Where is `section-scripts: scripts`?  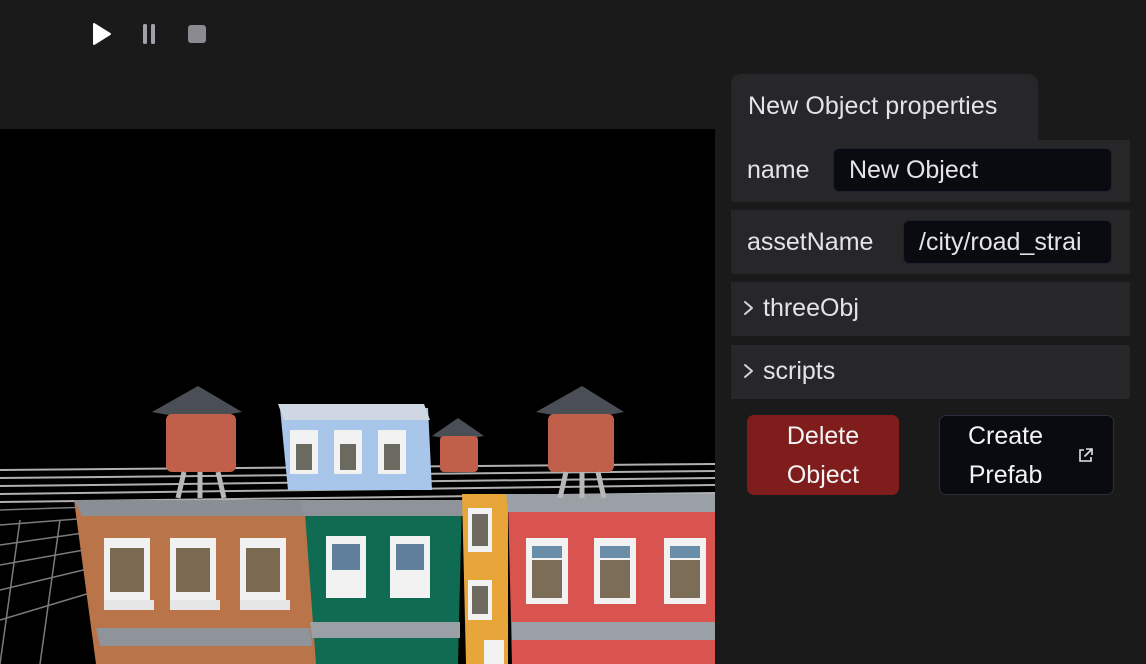
section-scripts: scripts is located at coordinates (930, 372).